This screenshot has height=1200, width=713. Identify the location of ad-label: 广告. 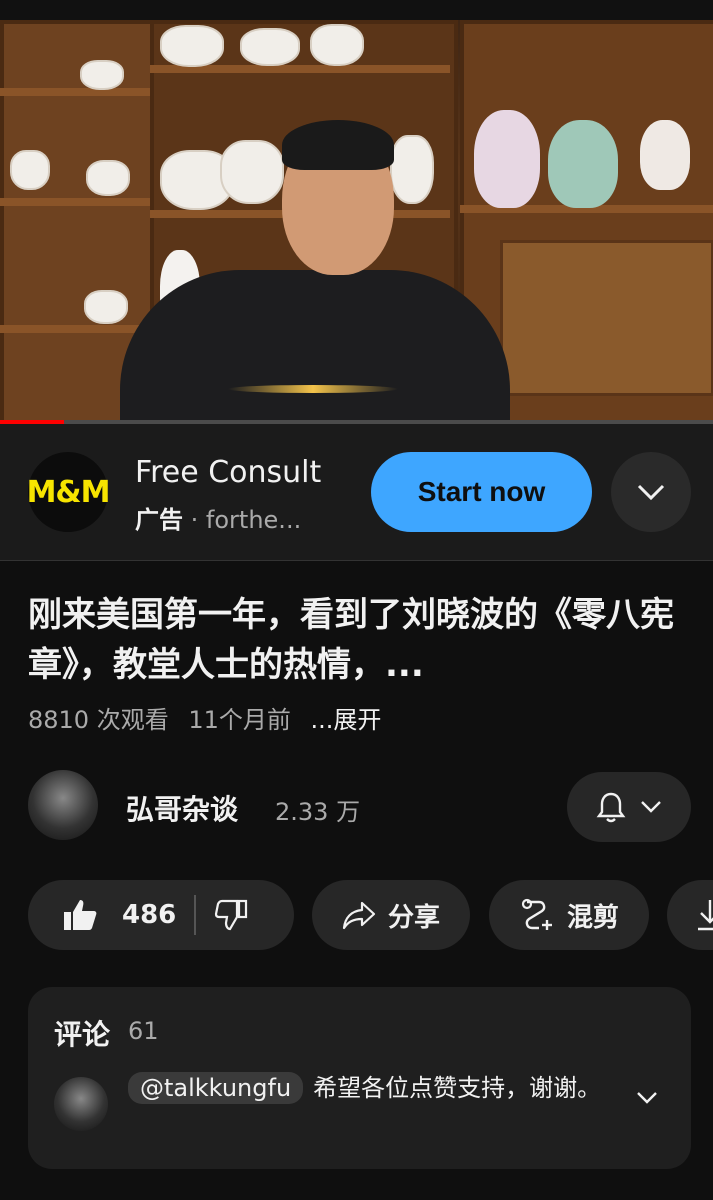
(159, 520).